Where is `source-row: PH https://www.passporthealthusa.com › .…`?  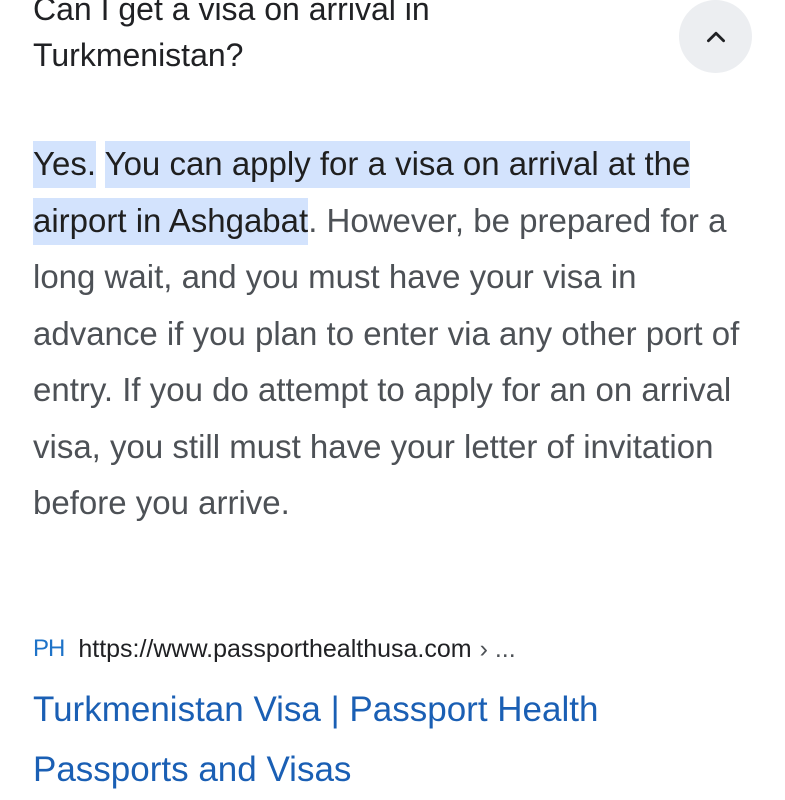 source-row: PH https://www.passporthealthusa.com › .… is located at coordinates (274, 649).